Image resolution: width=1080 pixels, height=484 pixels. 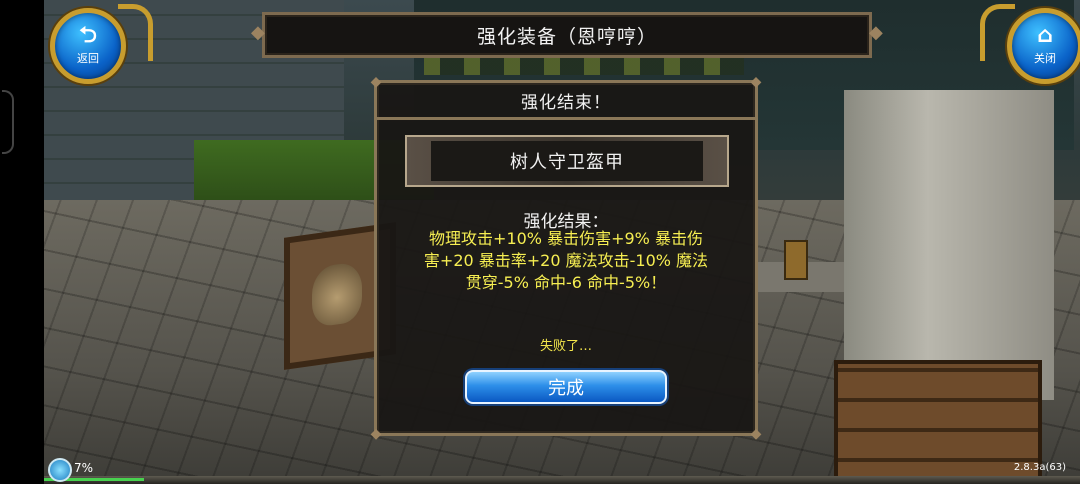 I want to click on item-name: 树人守卫盔甲, so click(x=567, y=161).